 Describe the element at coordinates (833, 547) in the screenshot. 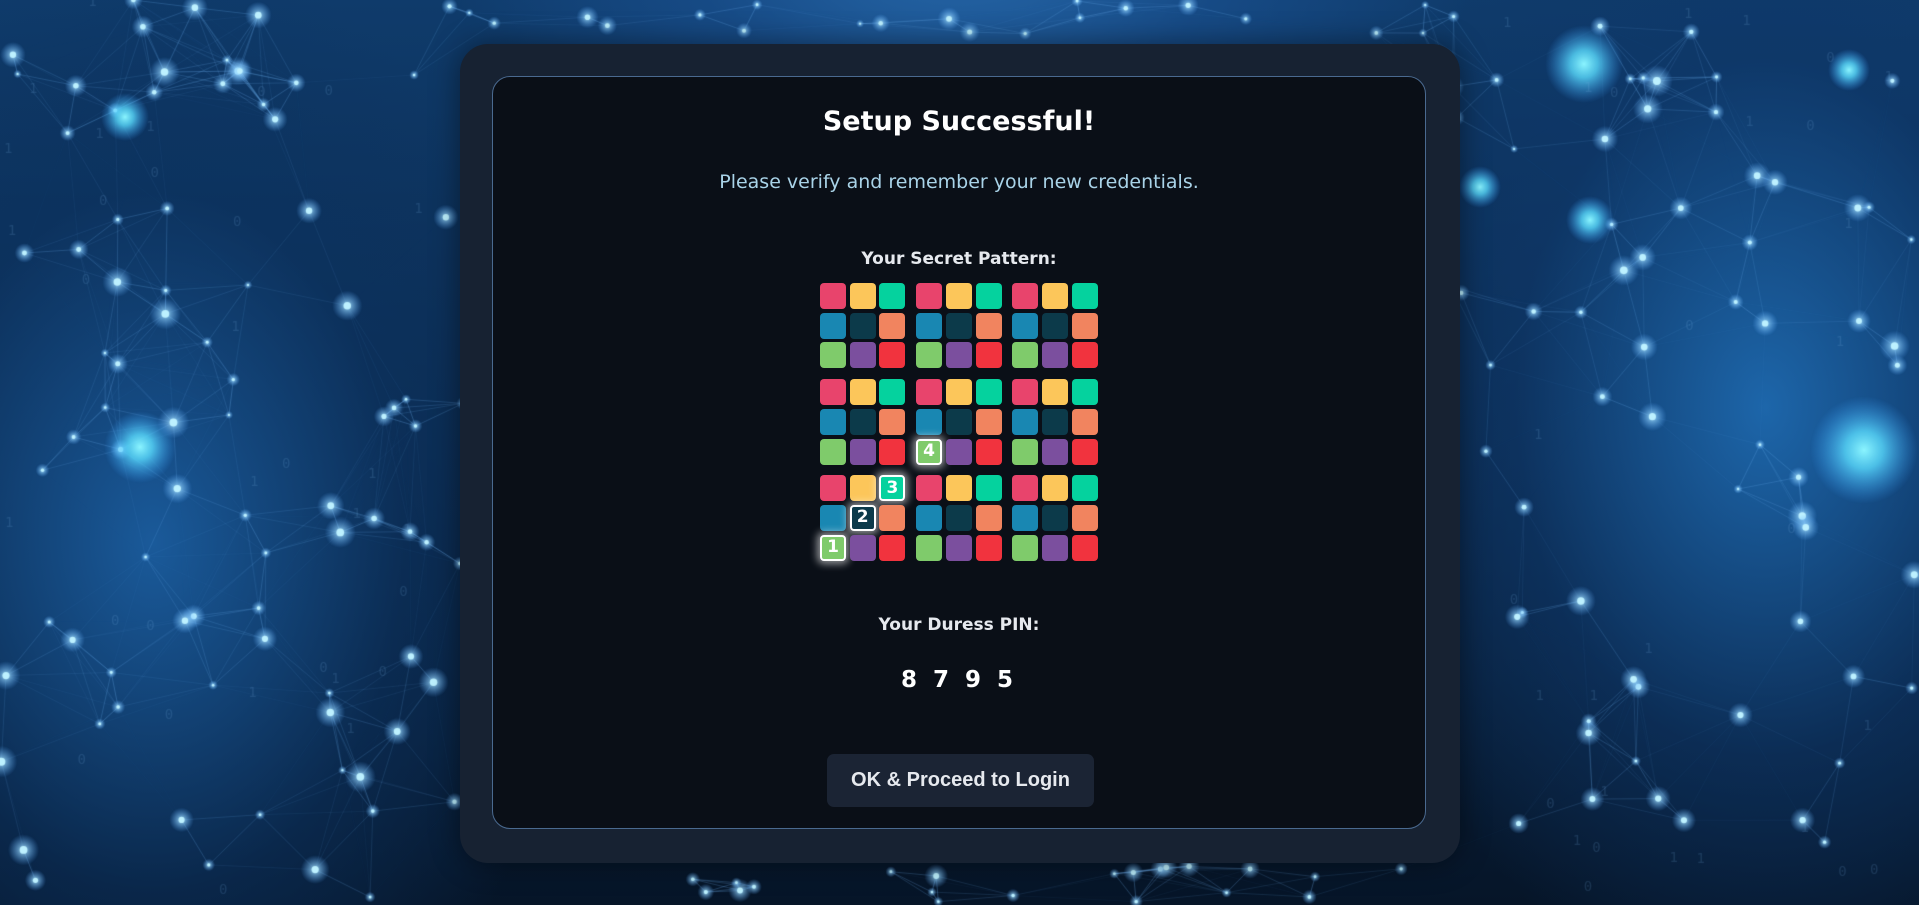

I see `pattern-cell-selected: 1` at that location.